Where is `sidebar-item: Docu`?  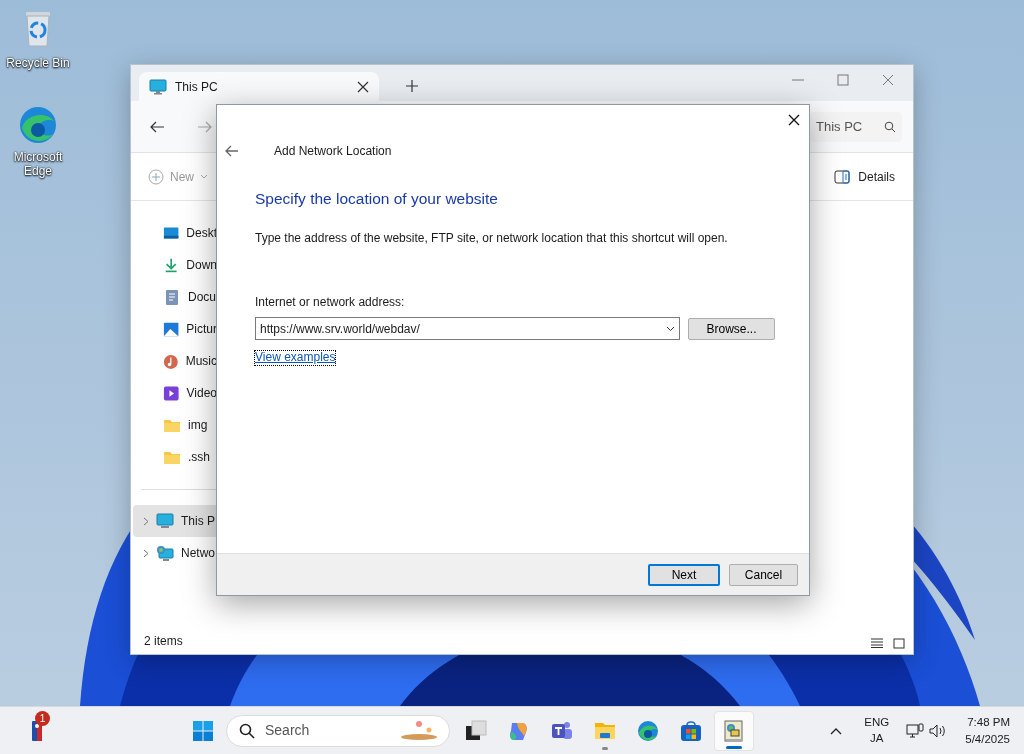 sidebar-item: Docu is located at coordinates (174, 297).